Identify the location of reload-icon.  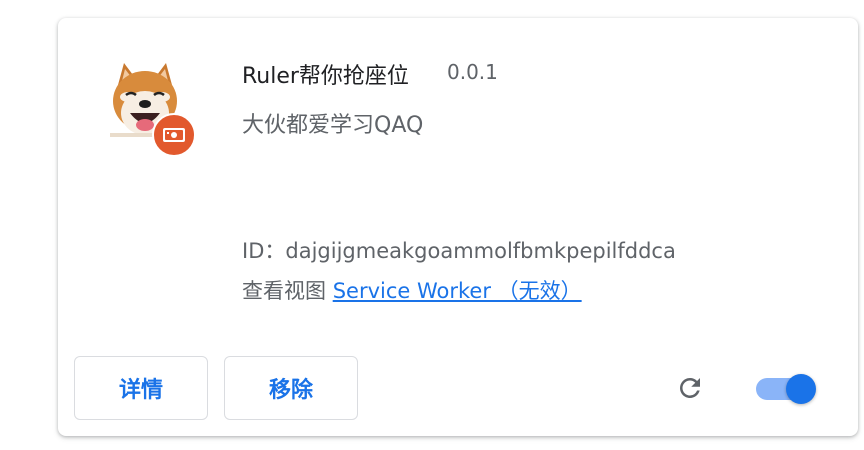
(690, 388).